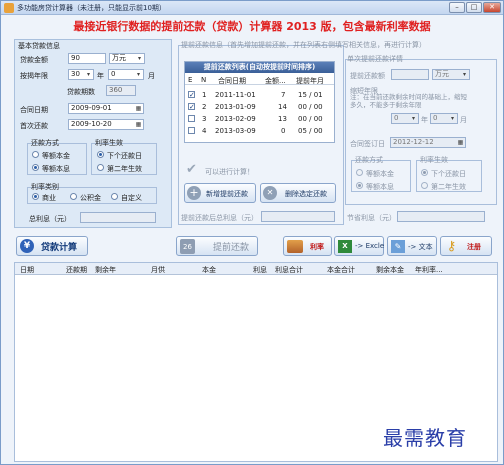  I want to click on detail-date-label: 合同签订日, so click(367, 144).